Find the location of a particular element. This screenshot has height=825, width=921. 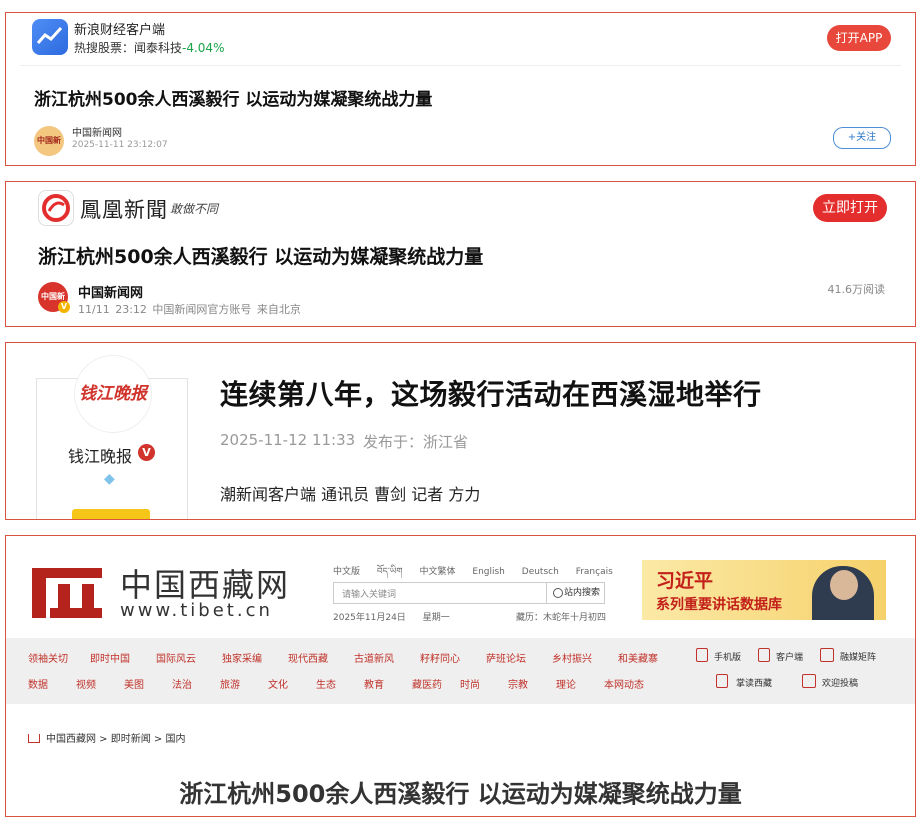

ifeng-slogan: 敢做不同 is located at coordinates (194, 209).